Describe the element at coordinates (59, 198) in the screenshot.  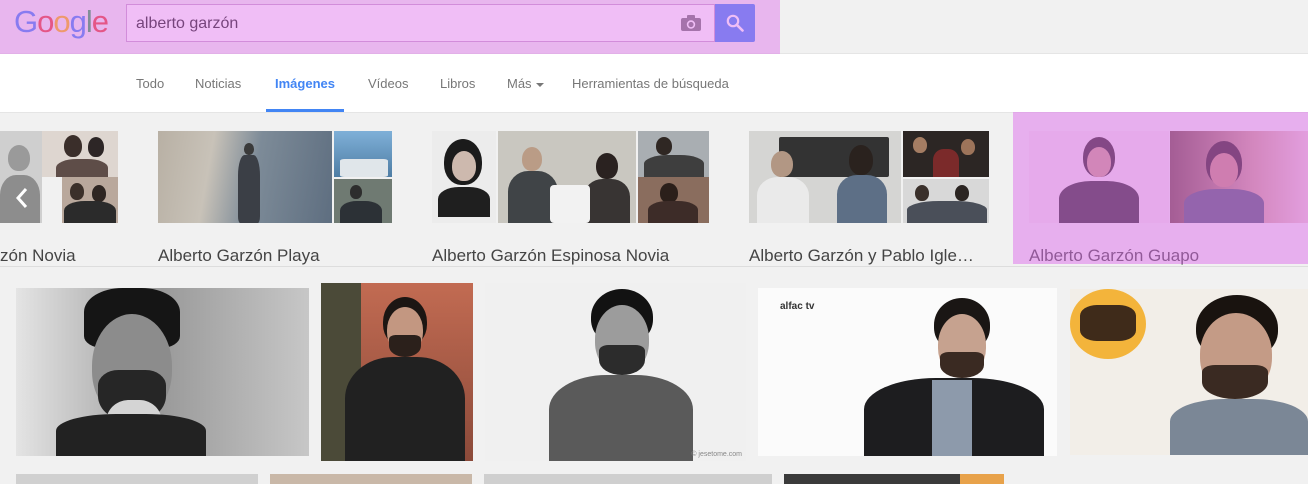
I see `related-item: zón Novia` at that location.